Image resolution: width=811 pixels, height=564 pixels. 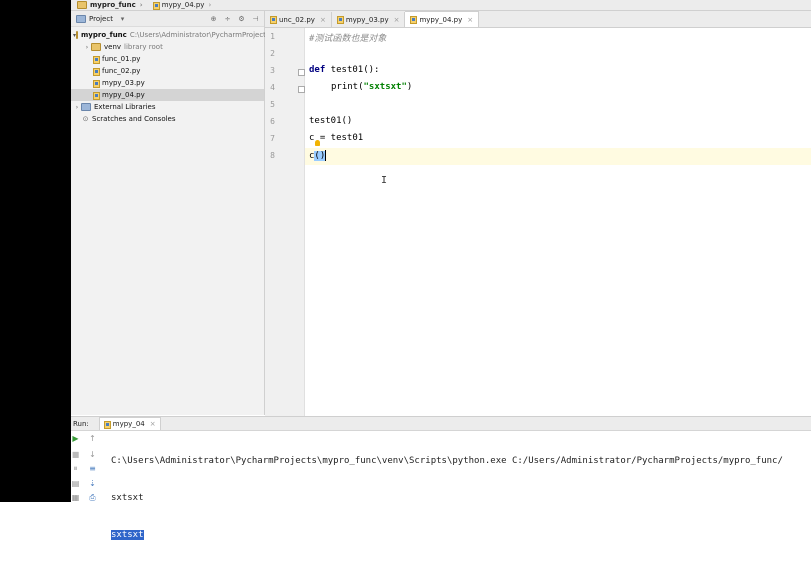 I want to click on line-number: 1, so click(x=272, y=36).